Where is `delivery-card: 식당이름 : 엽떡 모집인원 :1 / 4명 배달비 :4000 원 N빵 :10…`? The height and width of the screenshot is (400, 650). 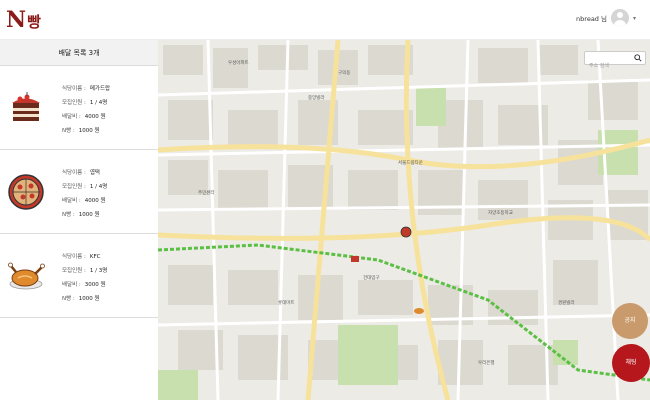
delivery-card: 식당이름 : 엽떡 모집인원 :1 / 4명 배달비 :4000 원 N빵 :10… is located at coordinates (79, 192).